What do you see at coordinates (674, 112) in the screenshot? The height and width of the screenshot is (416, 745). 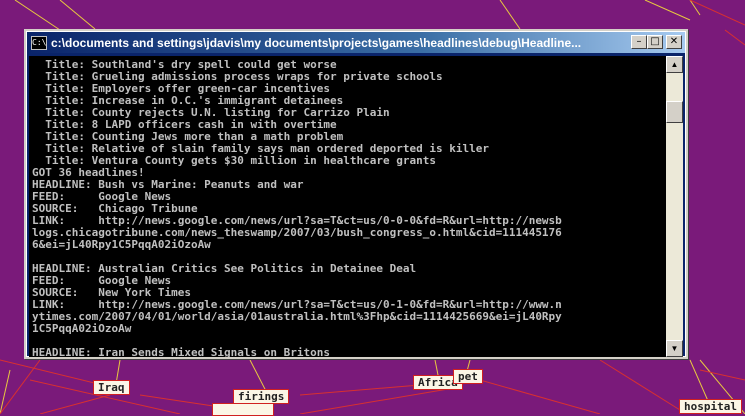 I see `scroll-thumb` at bounding box center [674, 112].